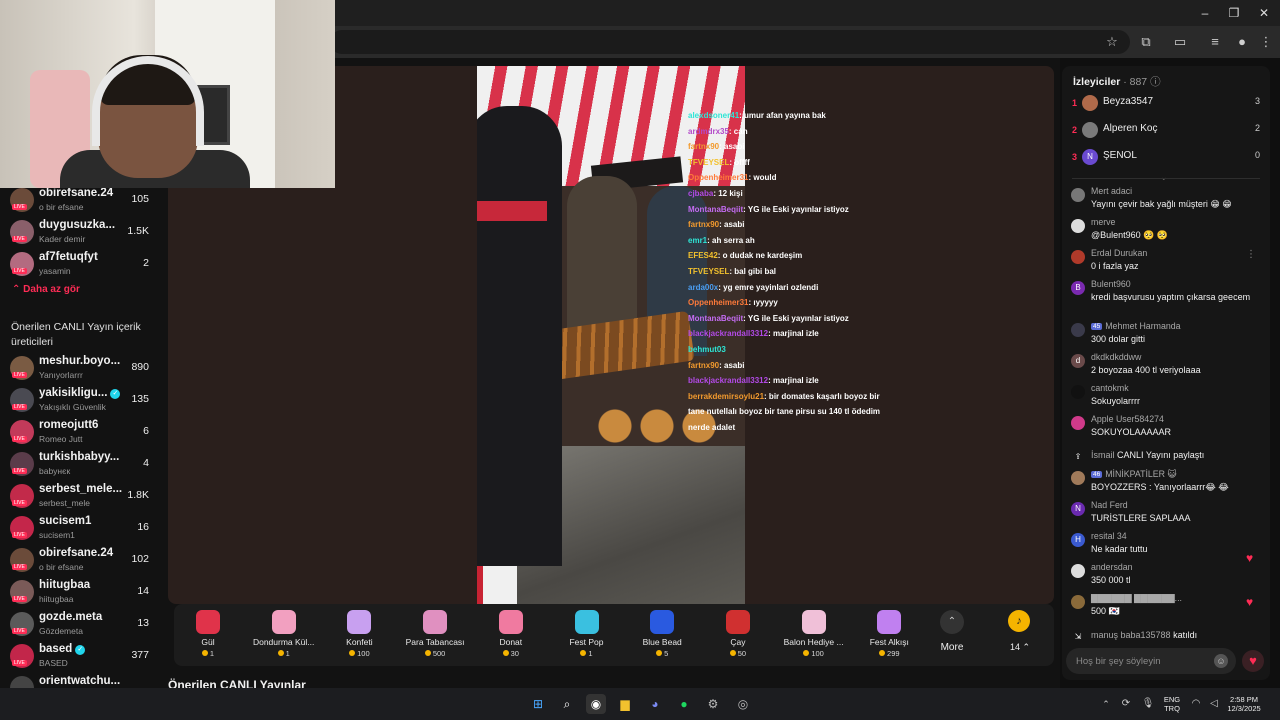 This screenshot has width=1280, height=720. What do you see at coordinates (703, 287) in the screenshot?
I see `overlay-chat-user: arda00x` at bounding box center [703, 287].